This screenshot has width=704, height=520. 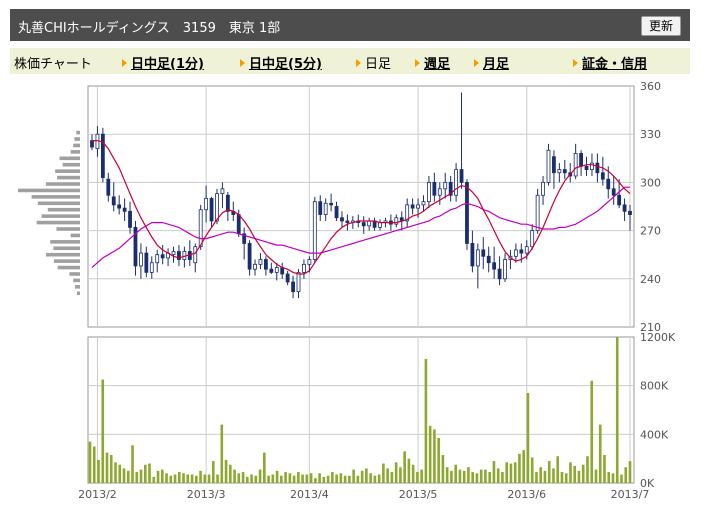 What do you see at coordinates (650, 279) in the screenshot?
I see `price-tick-label: 240` at bounding box center [650, 279].